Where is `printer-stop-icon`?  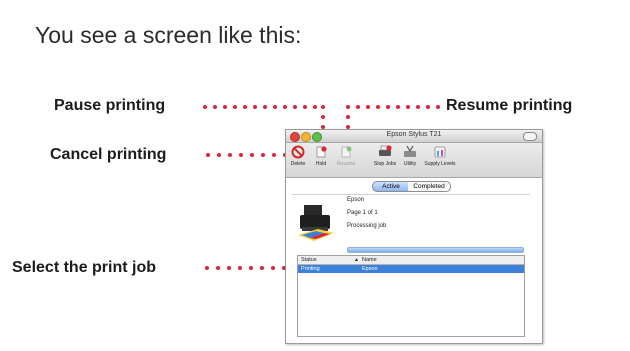
printer-stop-icon is located at coordinates (385, 150).